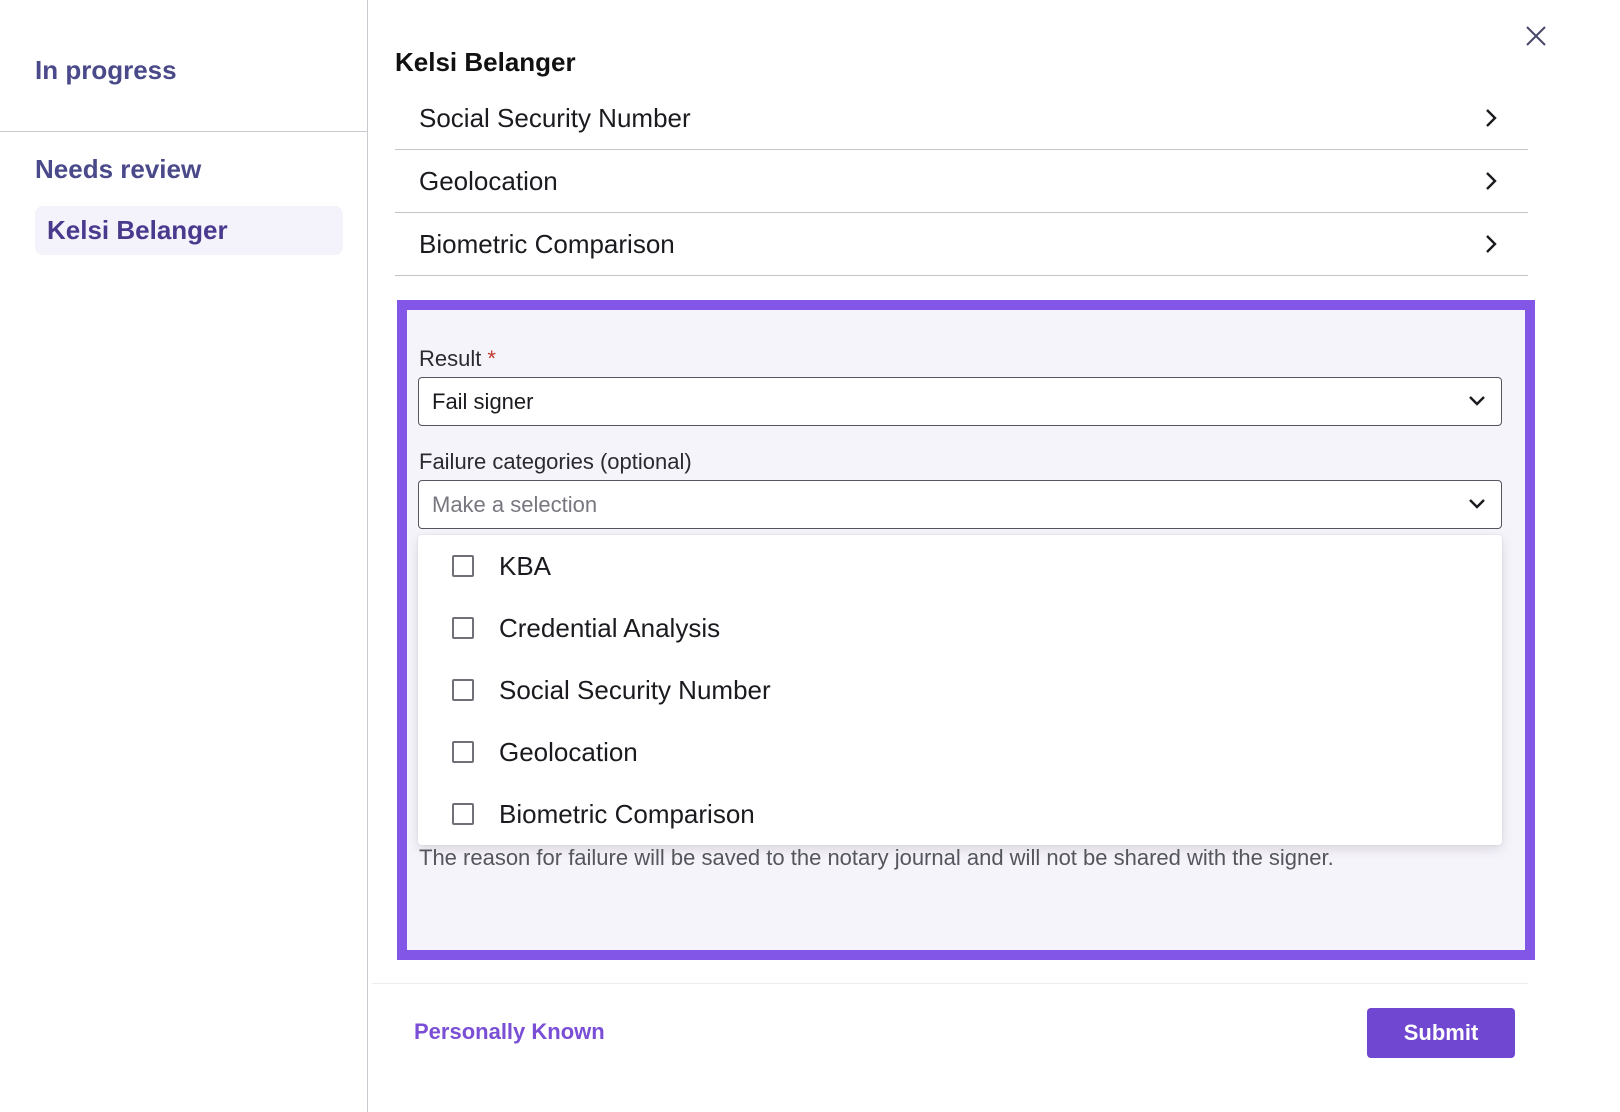 This screenshot has height=1112, width=1620. I want to click on sidebar-heading-in-progress: In progress, so click(106, 70).